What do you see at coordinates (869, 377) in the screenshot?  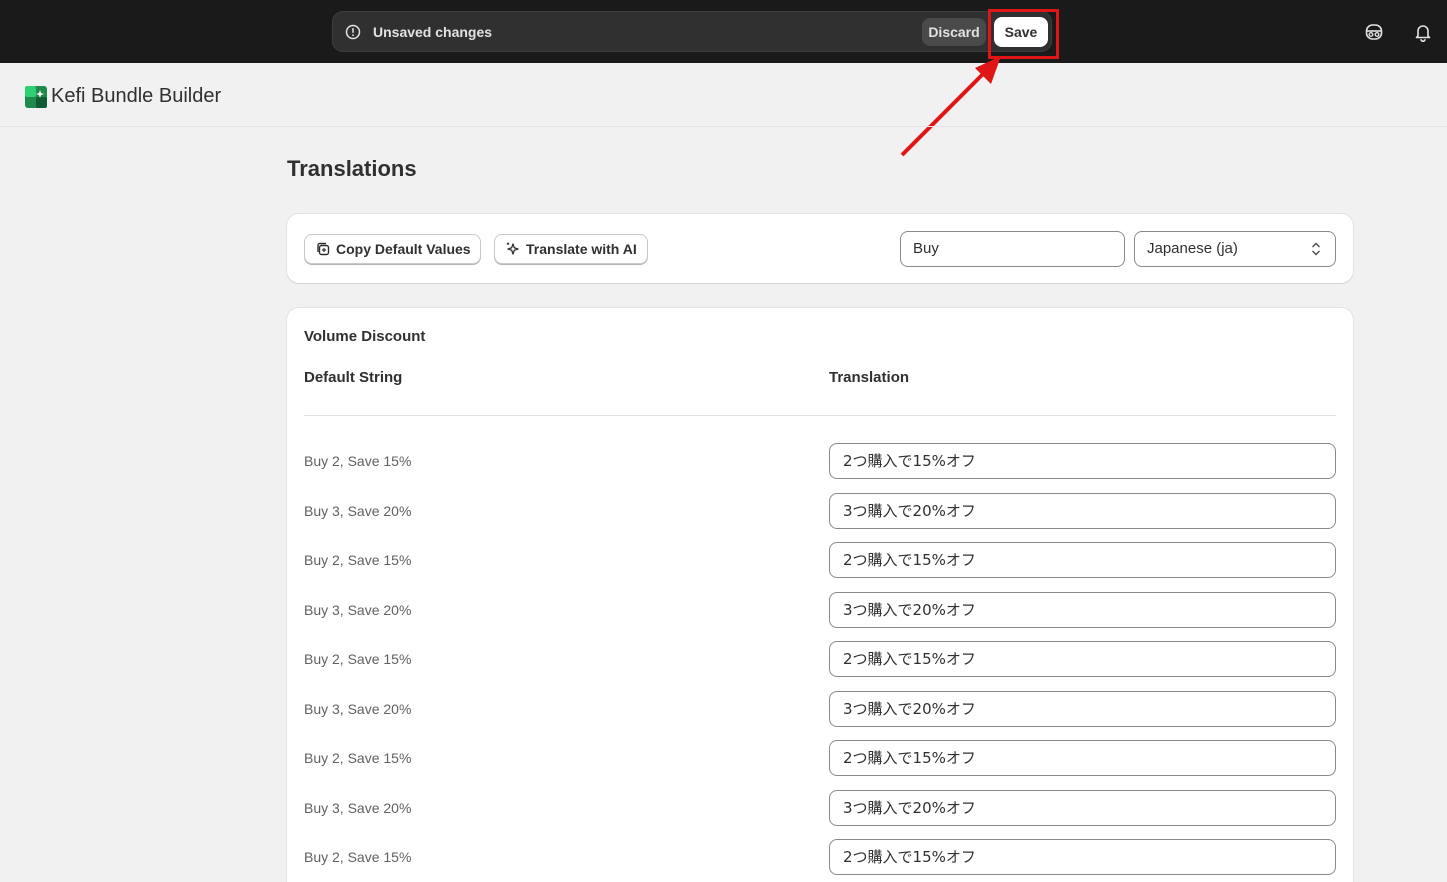 I see `column-header-translation: Translation` at bounding box center [869, 377].